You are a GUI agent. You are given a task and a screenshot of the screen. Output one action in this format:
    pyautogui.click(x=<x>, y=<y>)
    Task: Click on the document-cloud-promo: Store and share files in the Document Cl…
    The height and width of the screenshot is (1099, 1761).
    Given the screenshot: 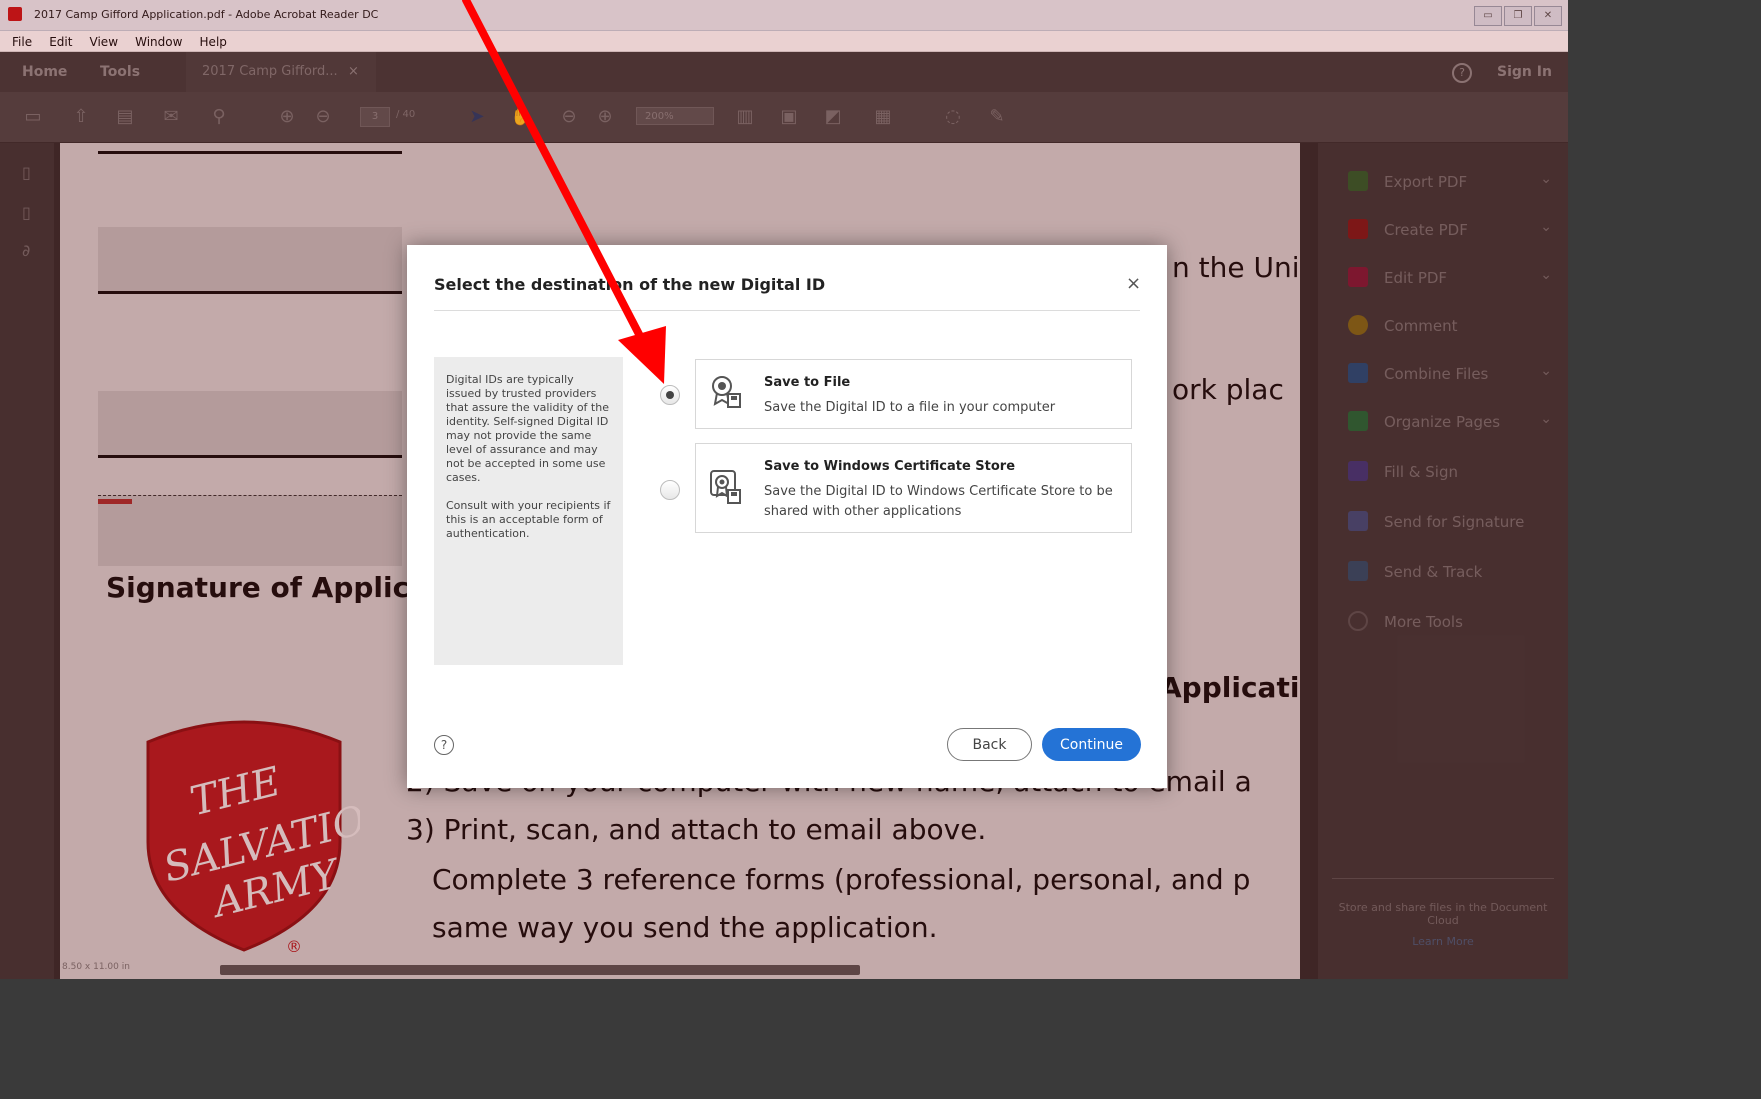 What is the action you would take?
    pyautogui.click(x=1443, y=926)
    